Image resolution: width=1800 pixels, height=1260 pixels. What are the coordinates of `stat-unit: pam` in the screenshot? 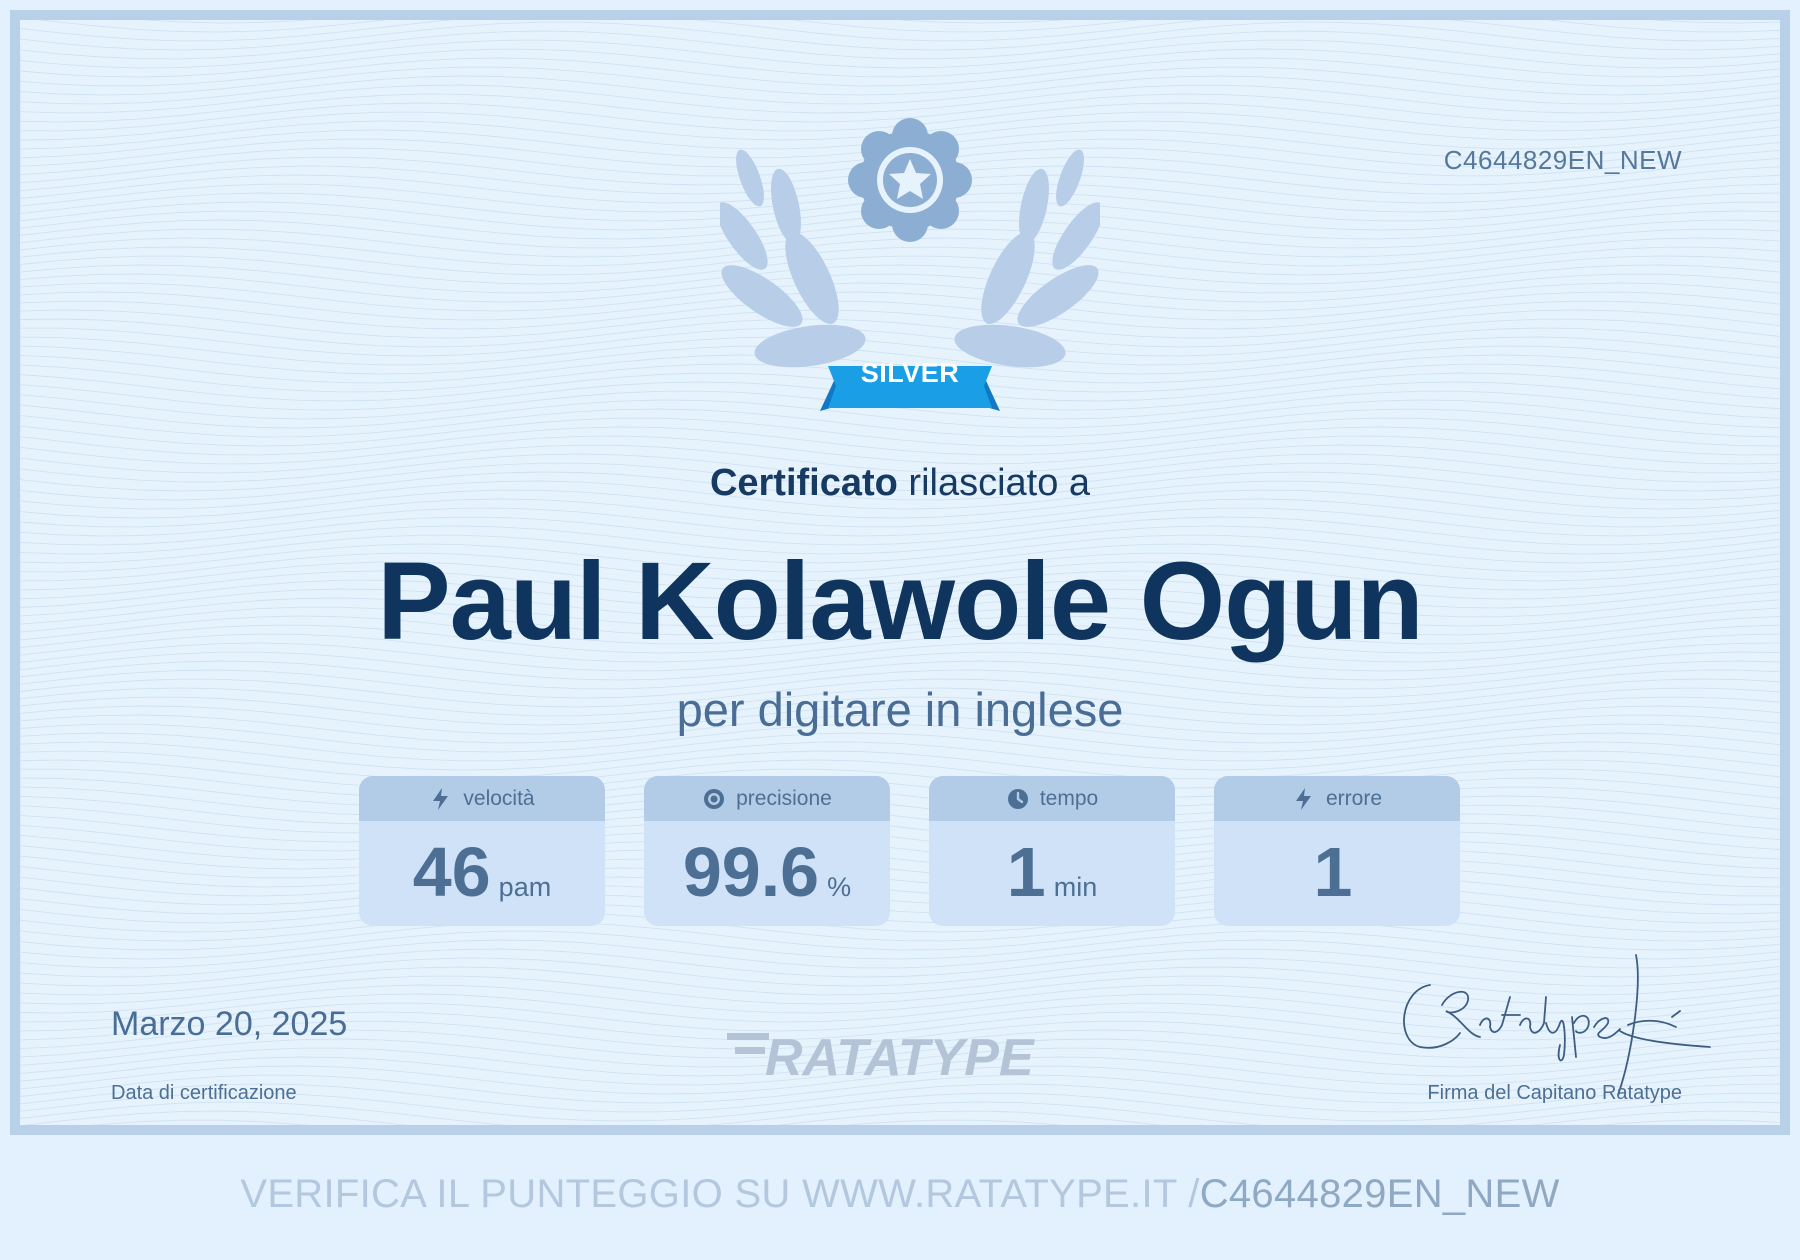 It's located at (525, 887).